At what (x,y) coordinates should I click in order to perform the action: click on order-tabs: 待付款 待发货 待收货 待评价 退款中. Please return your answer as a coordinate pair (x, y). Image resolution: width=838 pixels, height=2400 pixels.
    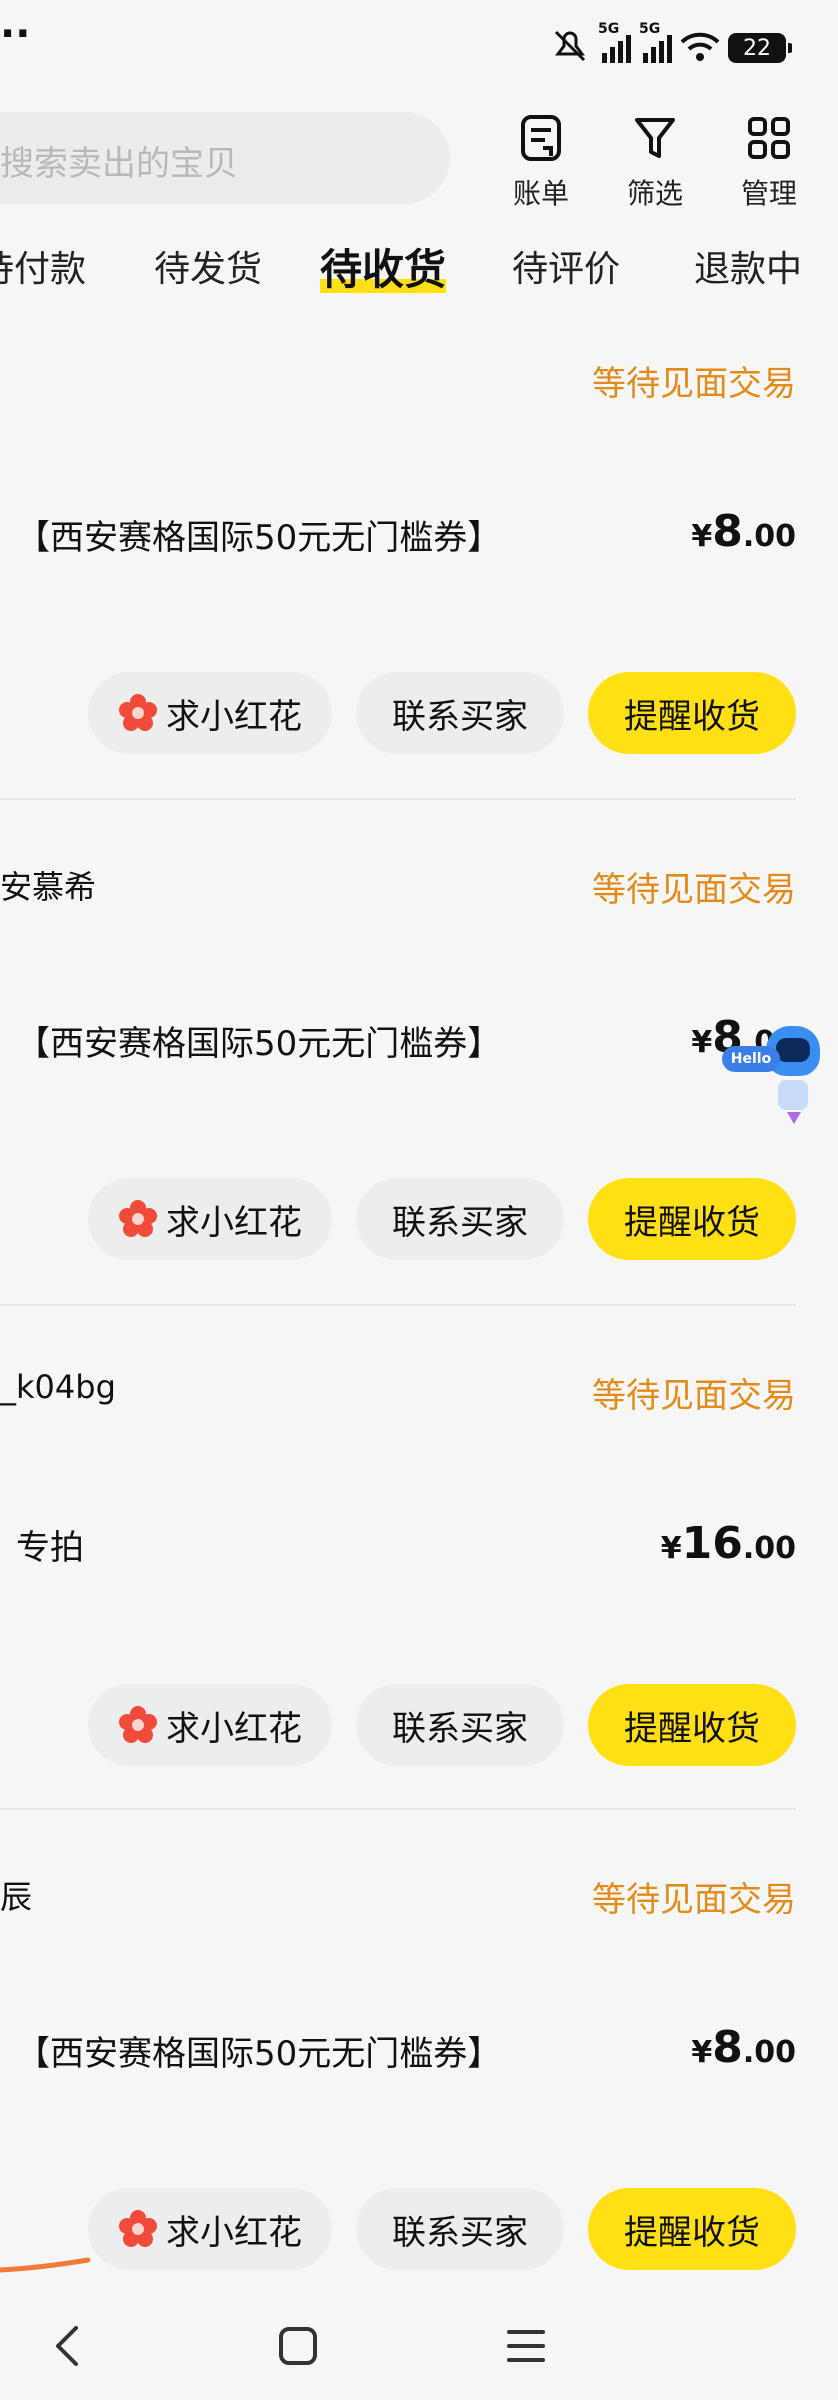
    Looking at the image, I should click on (419, 275).